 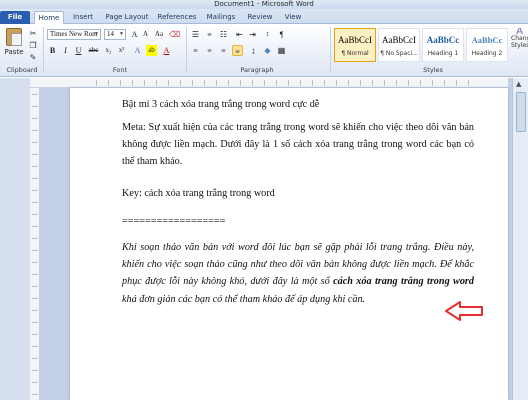 What do you see at coordinates (108, 50) in the screenshot?
I see `subscript-icon: x₂` at bounding box center [108, 50].